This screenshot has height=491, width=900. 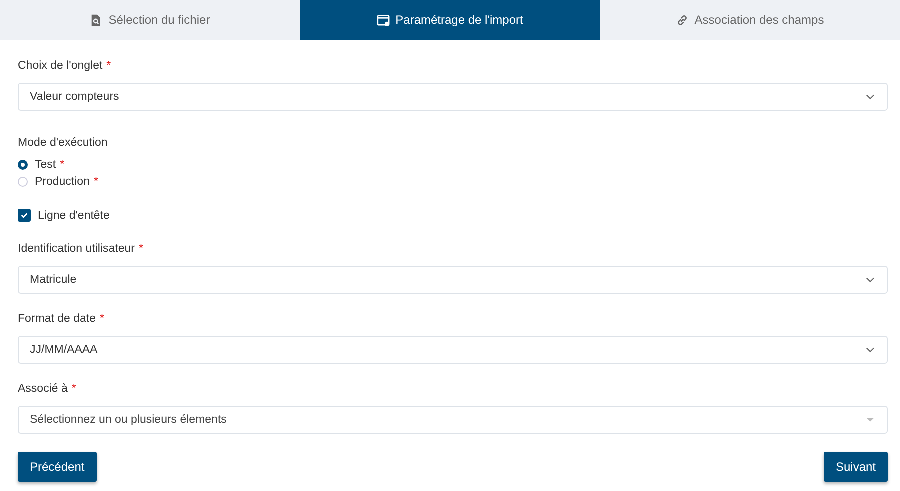 I want to click on dropdown-field: Valeur compteurs, so click(x=453, y=97).